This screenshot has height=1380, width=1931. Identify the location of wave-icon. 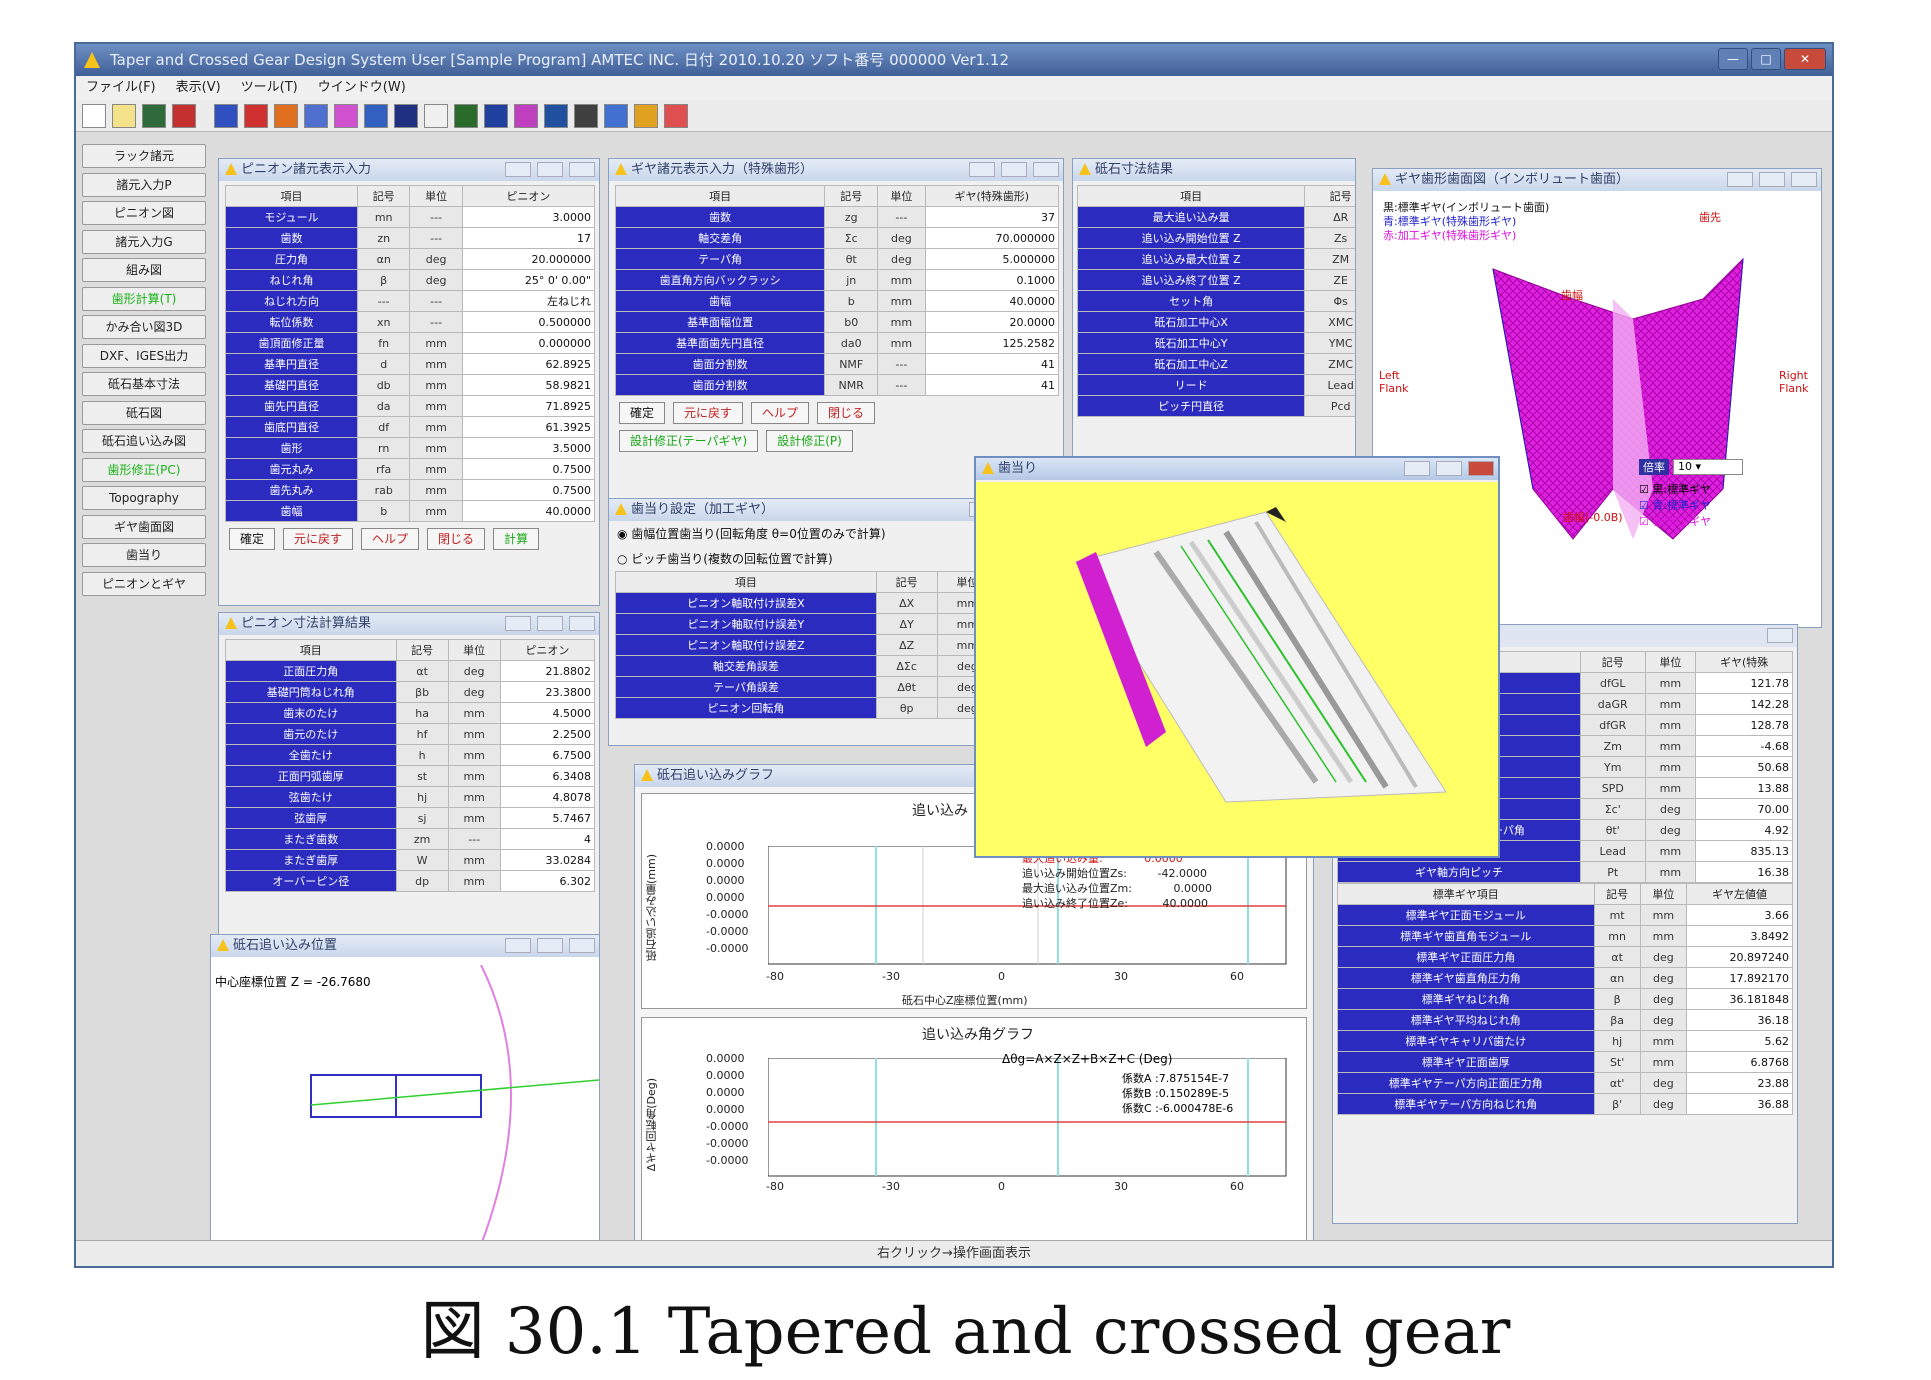
(526, 116).